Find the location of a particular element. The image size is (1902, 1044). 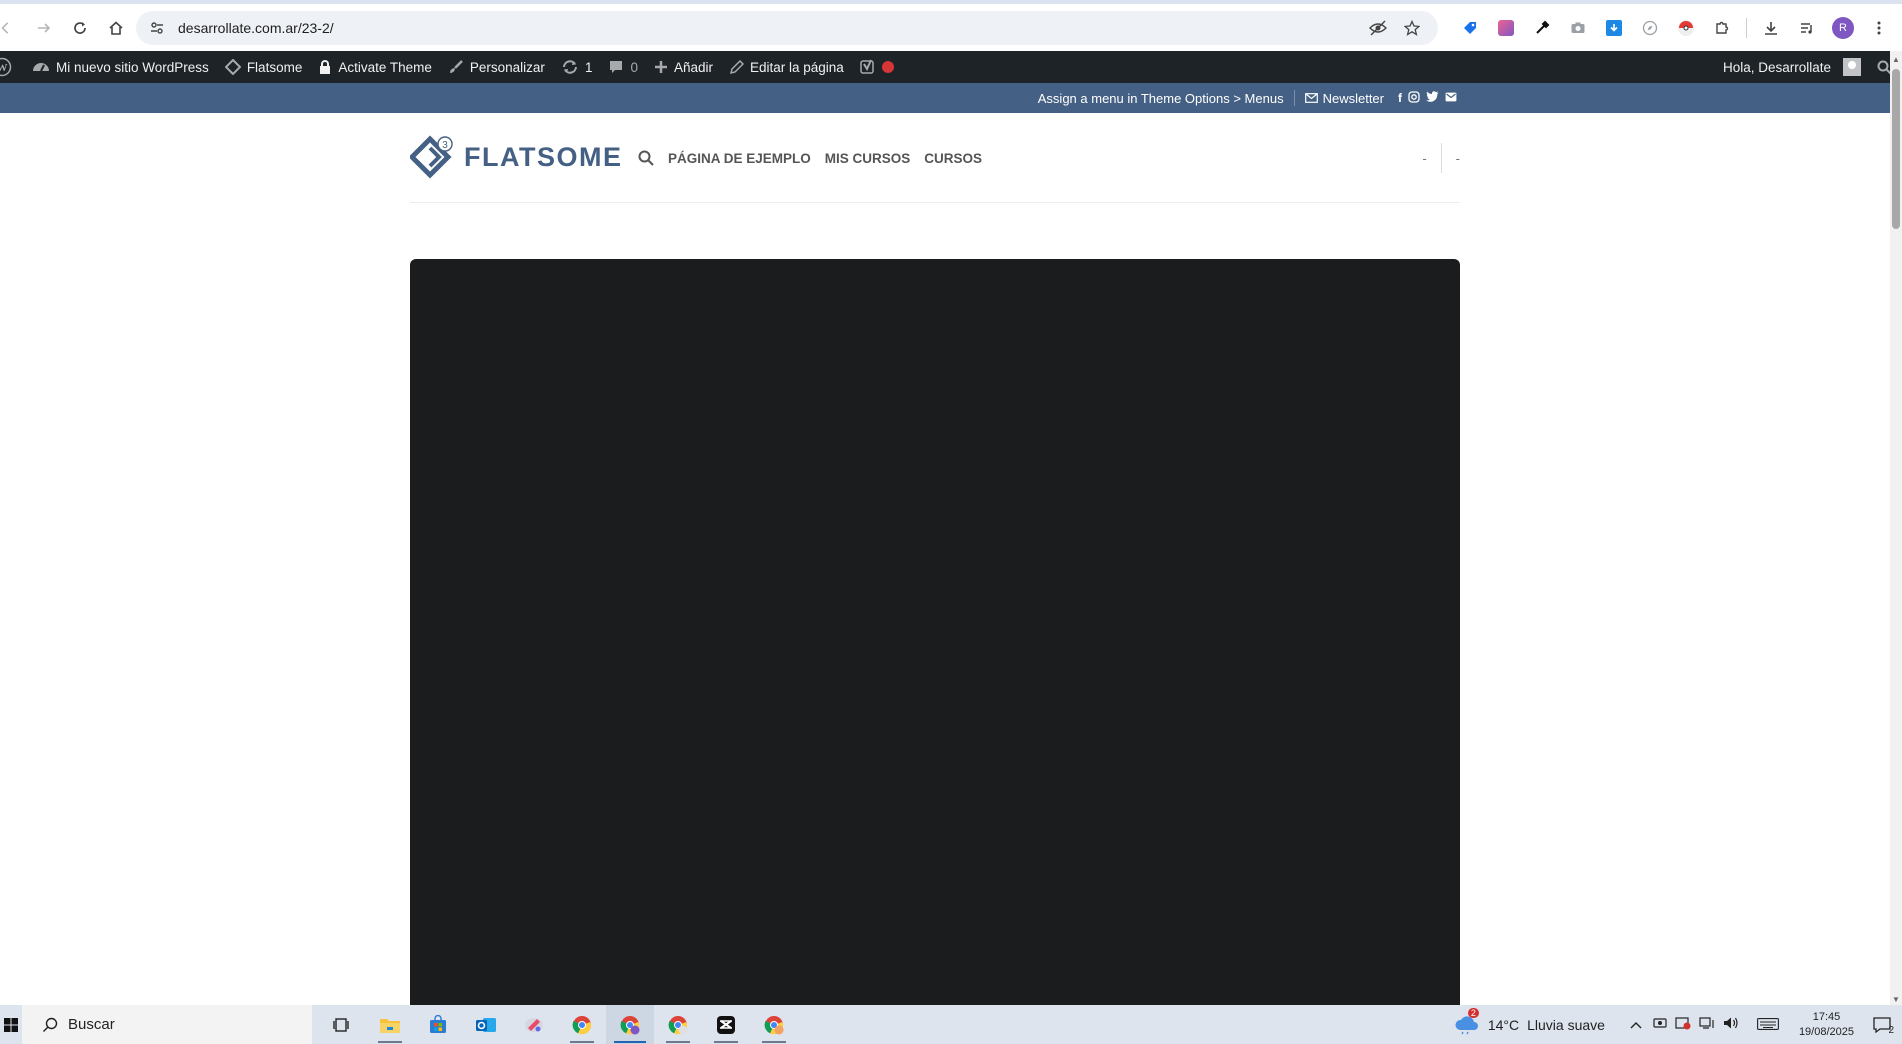

nav-item-sample-page: PÁGINA DE EJEMPLO is located at coordinates (739, 158).